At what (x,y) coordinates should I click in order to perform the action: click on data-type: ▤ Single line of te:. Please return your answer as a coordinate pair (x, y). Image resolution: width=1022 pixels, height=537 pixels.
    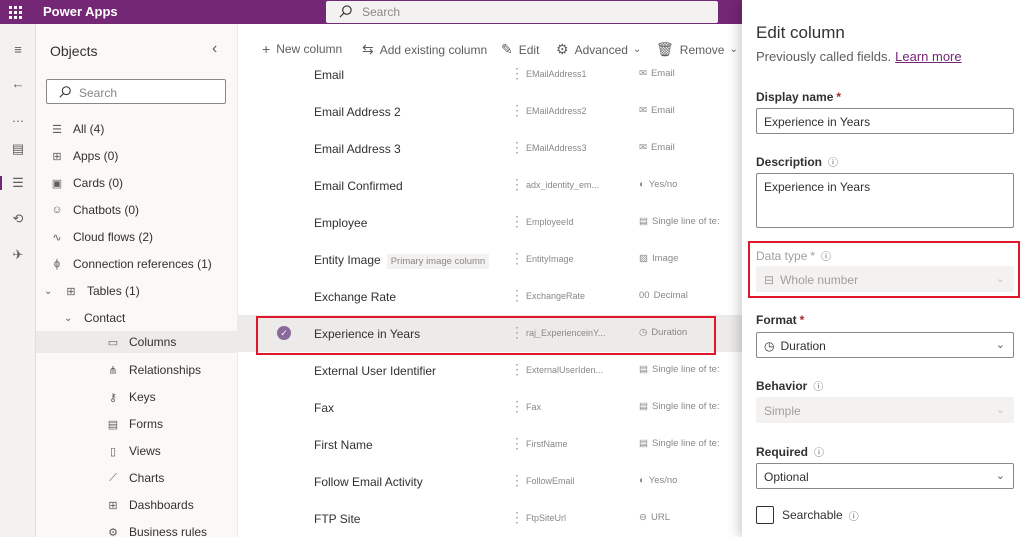
    Looking at the image, I should click on (689, 369).